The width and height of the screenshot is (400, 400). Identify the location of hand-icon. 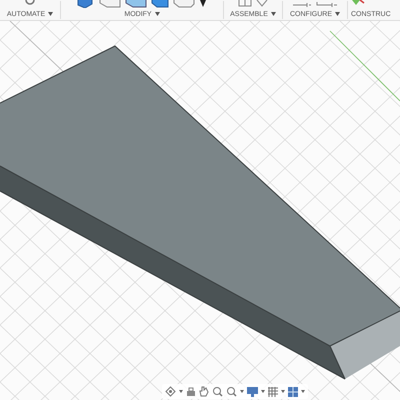
(204, 391).